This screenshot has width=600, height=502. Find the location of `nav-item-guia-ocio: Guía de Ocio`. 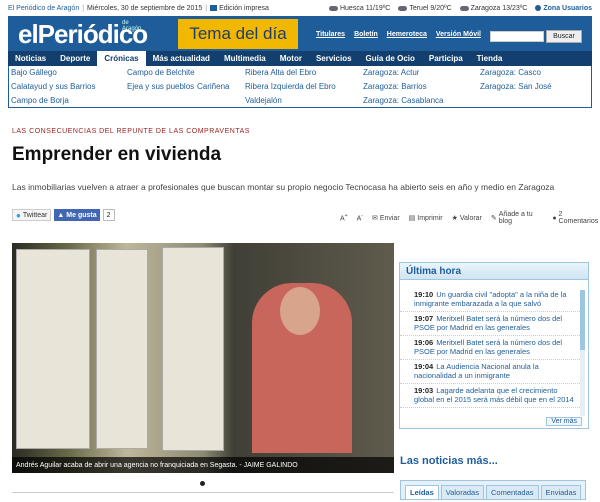

nav-item-guia-ocio: Guía de Ocio is located at coordinates (390, 58).